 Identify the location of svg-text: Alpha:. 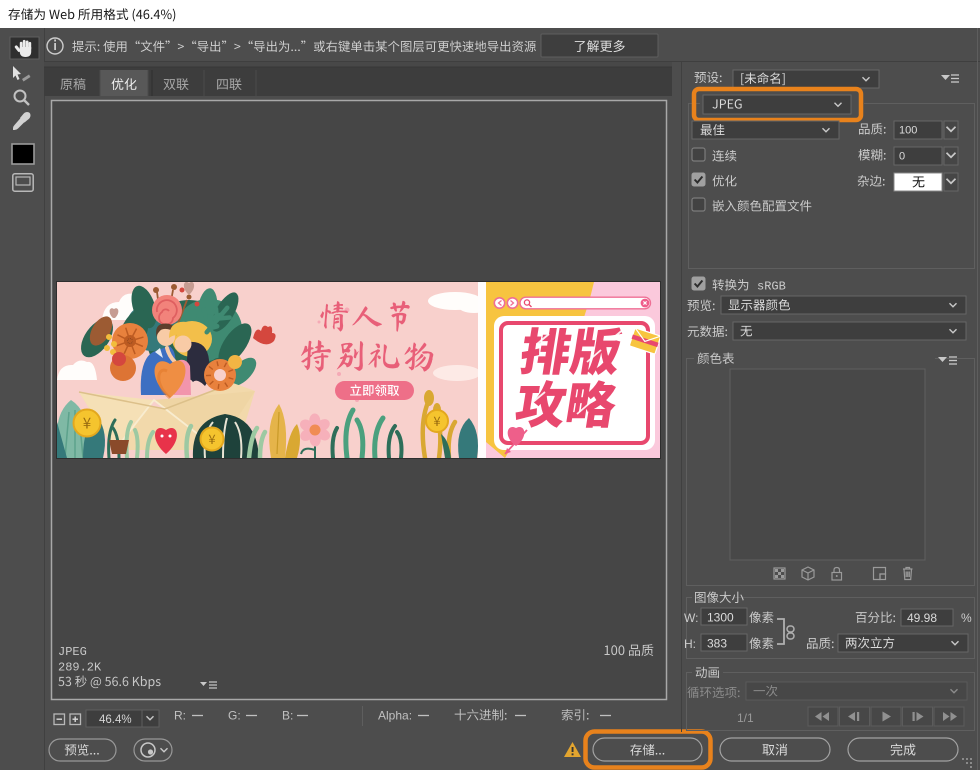
(395, 716).